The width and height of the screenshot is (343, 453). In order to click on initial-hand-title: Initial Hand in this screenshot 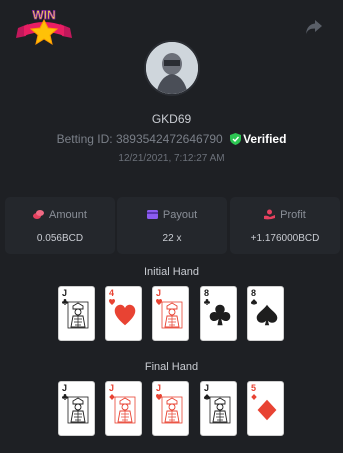, I will do `click(171, 272)`.